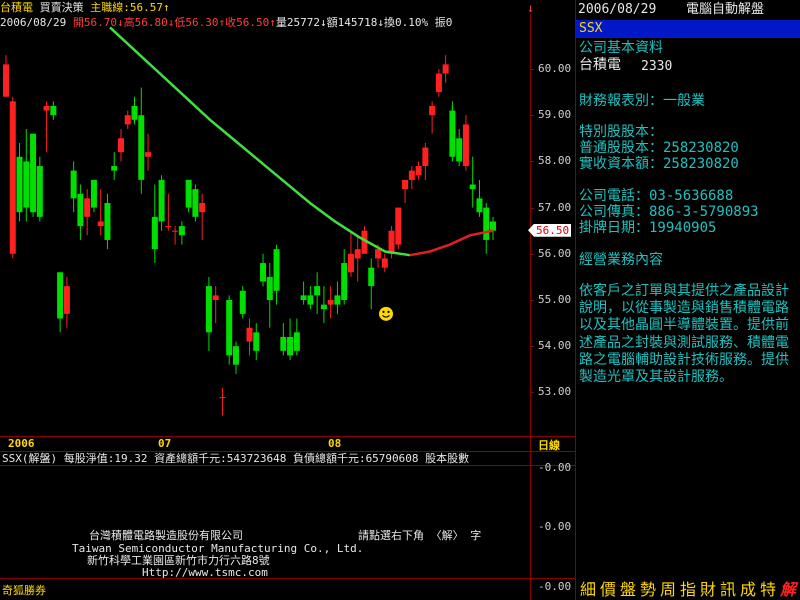 The height and width of the screenshot is (600, 800). I want to click on bottom-tab: 成, so click(748, 590).